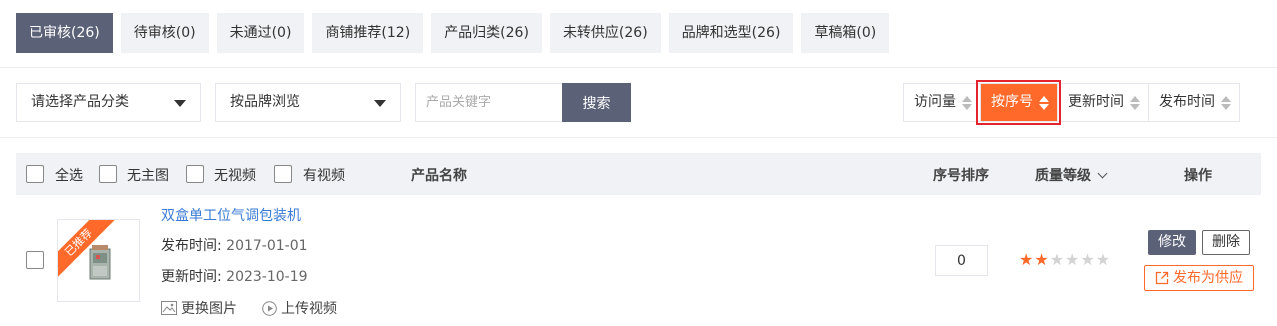 Image resolution: width=1277 pixels, height=326 pixels. I want to click on search-button: 搜索, so click(596, 102).